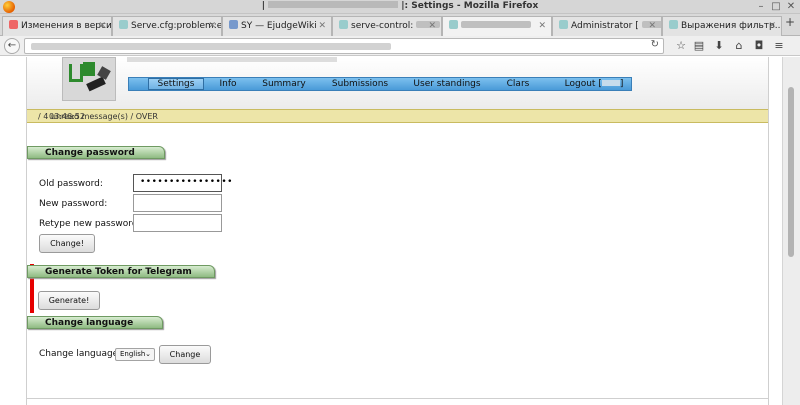 This screenshot has width=800, height=405. Describe the element at coordinates (73, 204) in the screenshot. I see `new-password-label: New password:` at that location.